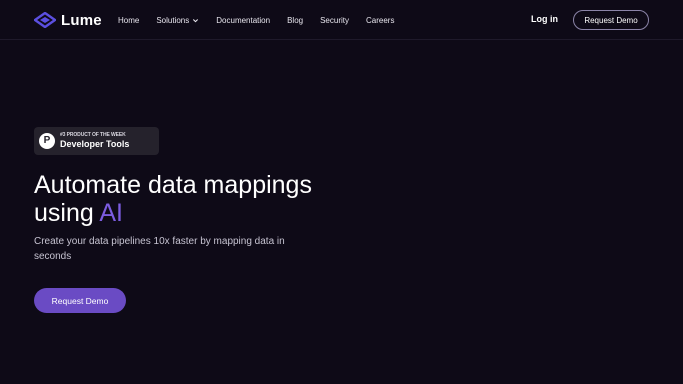  I want to click on badge-rank-text: #3 PRODUCT OF THE WEEK, so click(93, 135).